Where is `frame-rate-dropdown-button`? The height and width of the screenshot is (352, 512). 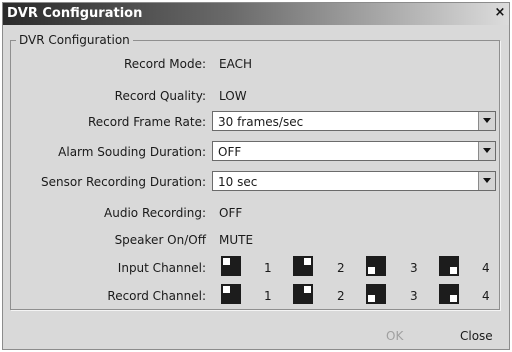 frame-rate-dropdown-button is located at coordinates (486, 121).